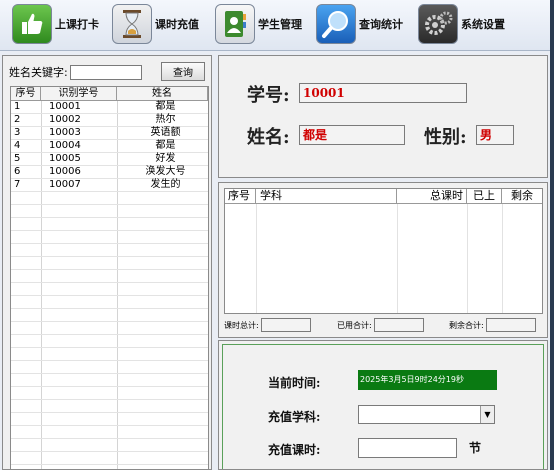  I want to click on col-header-subject: 学科, so click(326, 196).